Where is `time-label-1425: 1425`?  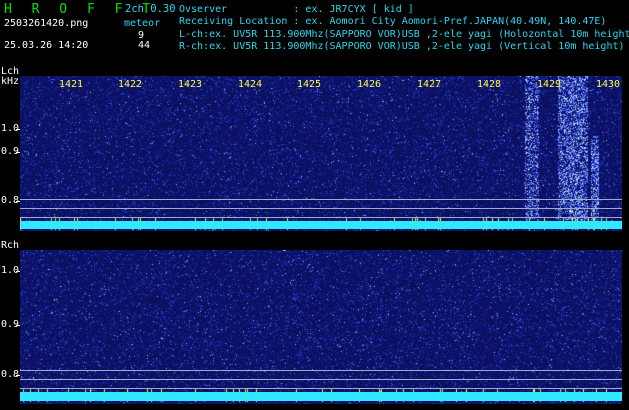 time-label-1425: 1425 is located at coordinates (309, 84).